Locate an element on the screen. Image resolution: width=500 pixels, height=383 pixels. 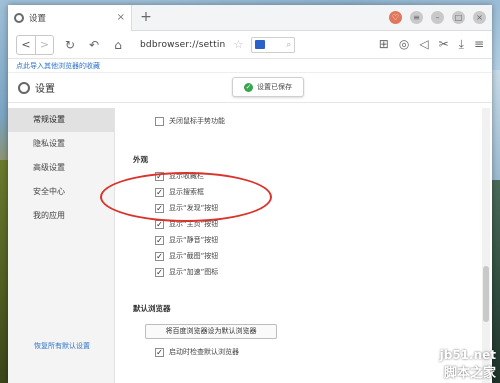
title-bar: 设置 × + ♡ ≡ – □ × is located at coordinates (250, 18).